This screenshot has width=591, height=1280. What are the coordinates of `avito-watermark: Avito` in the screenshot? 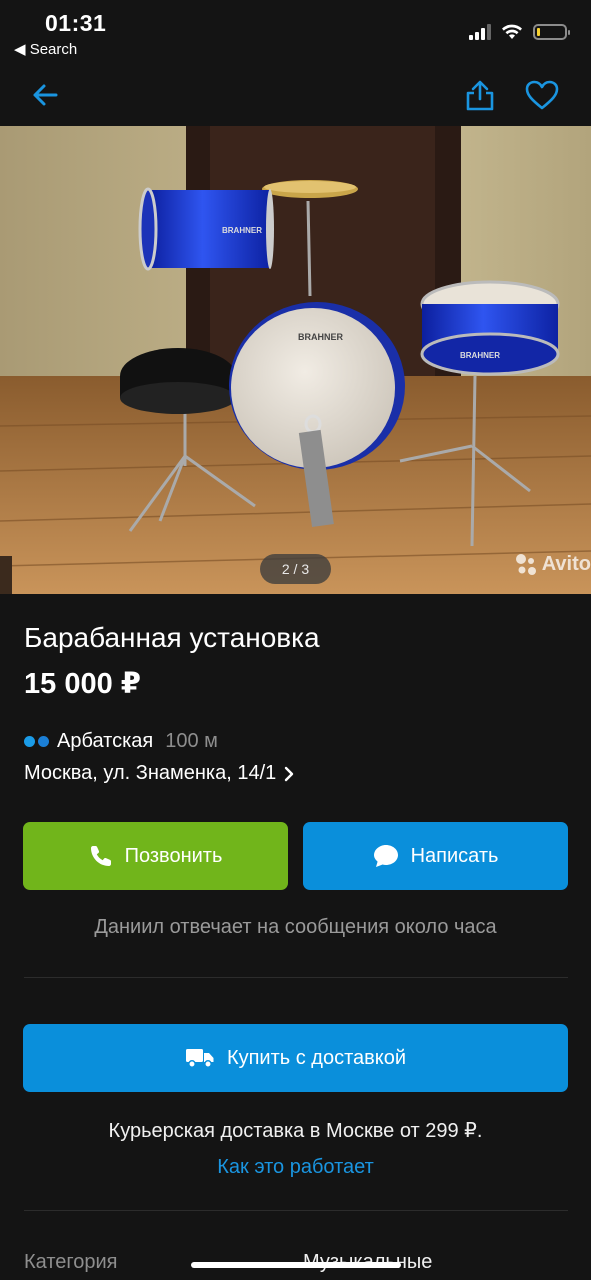 It's located at (552, 564).